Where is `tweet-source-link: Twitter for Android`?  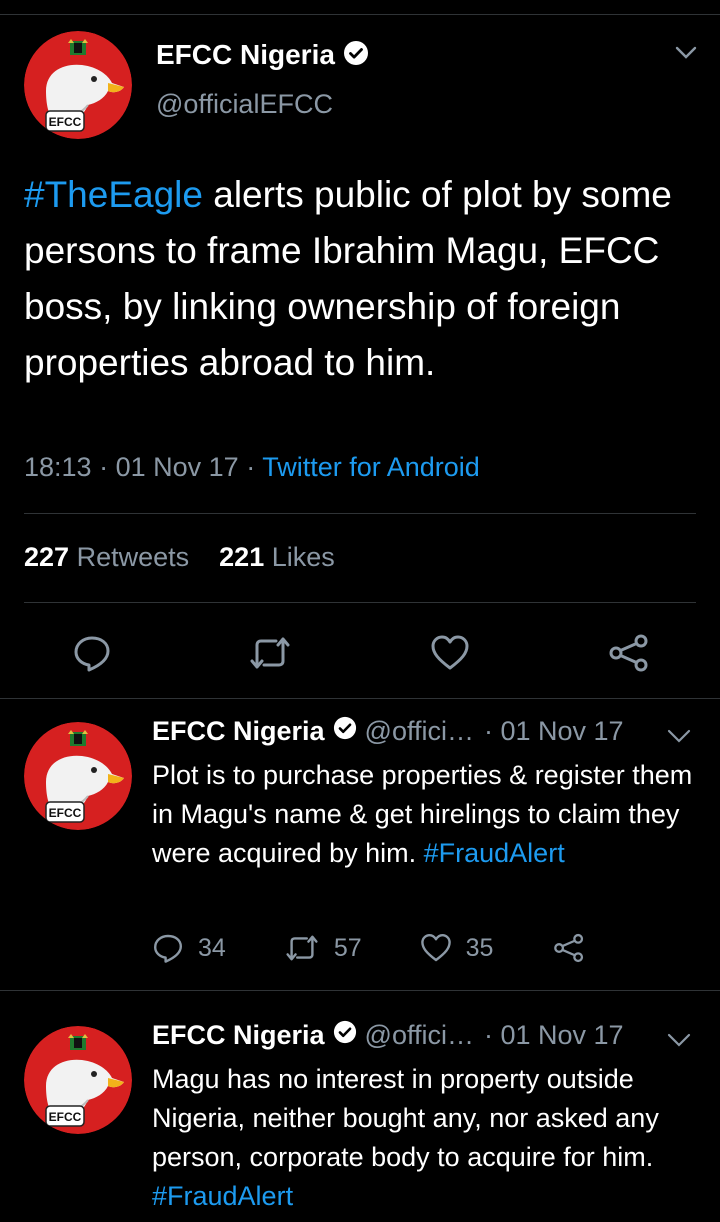
tweet-source-link: Twitter for Android is located at coordinates (371, 467).